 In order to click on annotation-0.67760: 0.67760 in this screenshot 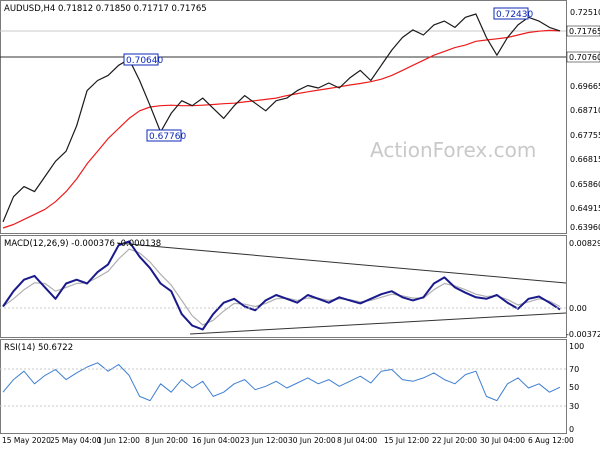, I will do `click(166, 135)`.